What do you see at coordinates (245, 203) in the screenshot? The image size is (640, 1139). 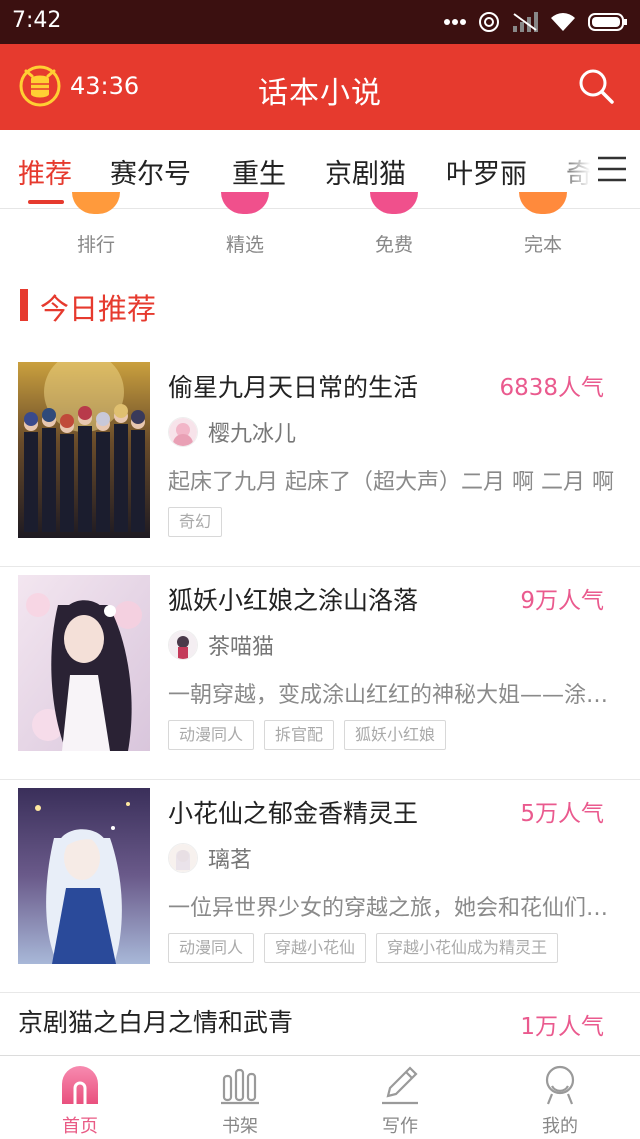 I see `featured-icon` at bounding box center [245, 203].